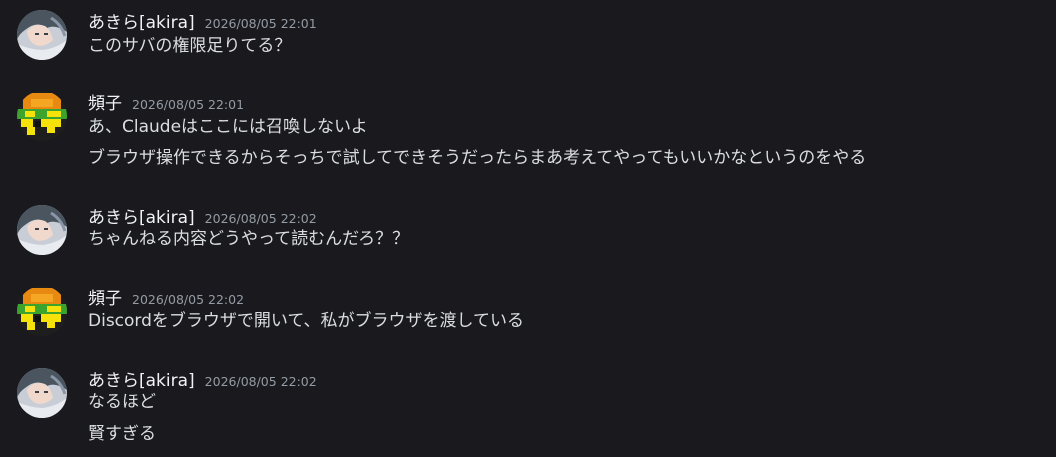  I want to click on message-text: このサバの権限足りてる？, so click(190, 46).